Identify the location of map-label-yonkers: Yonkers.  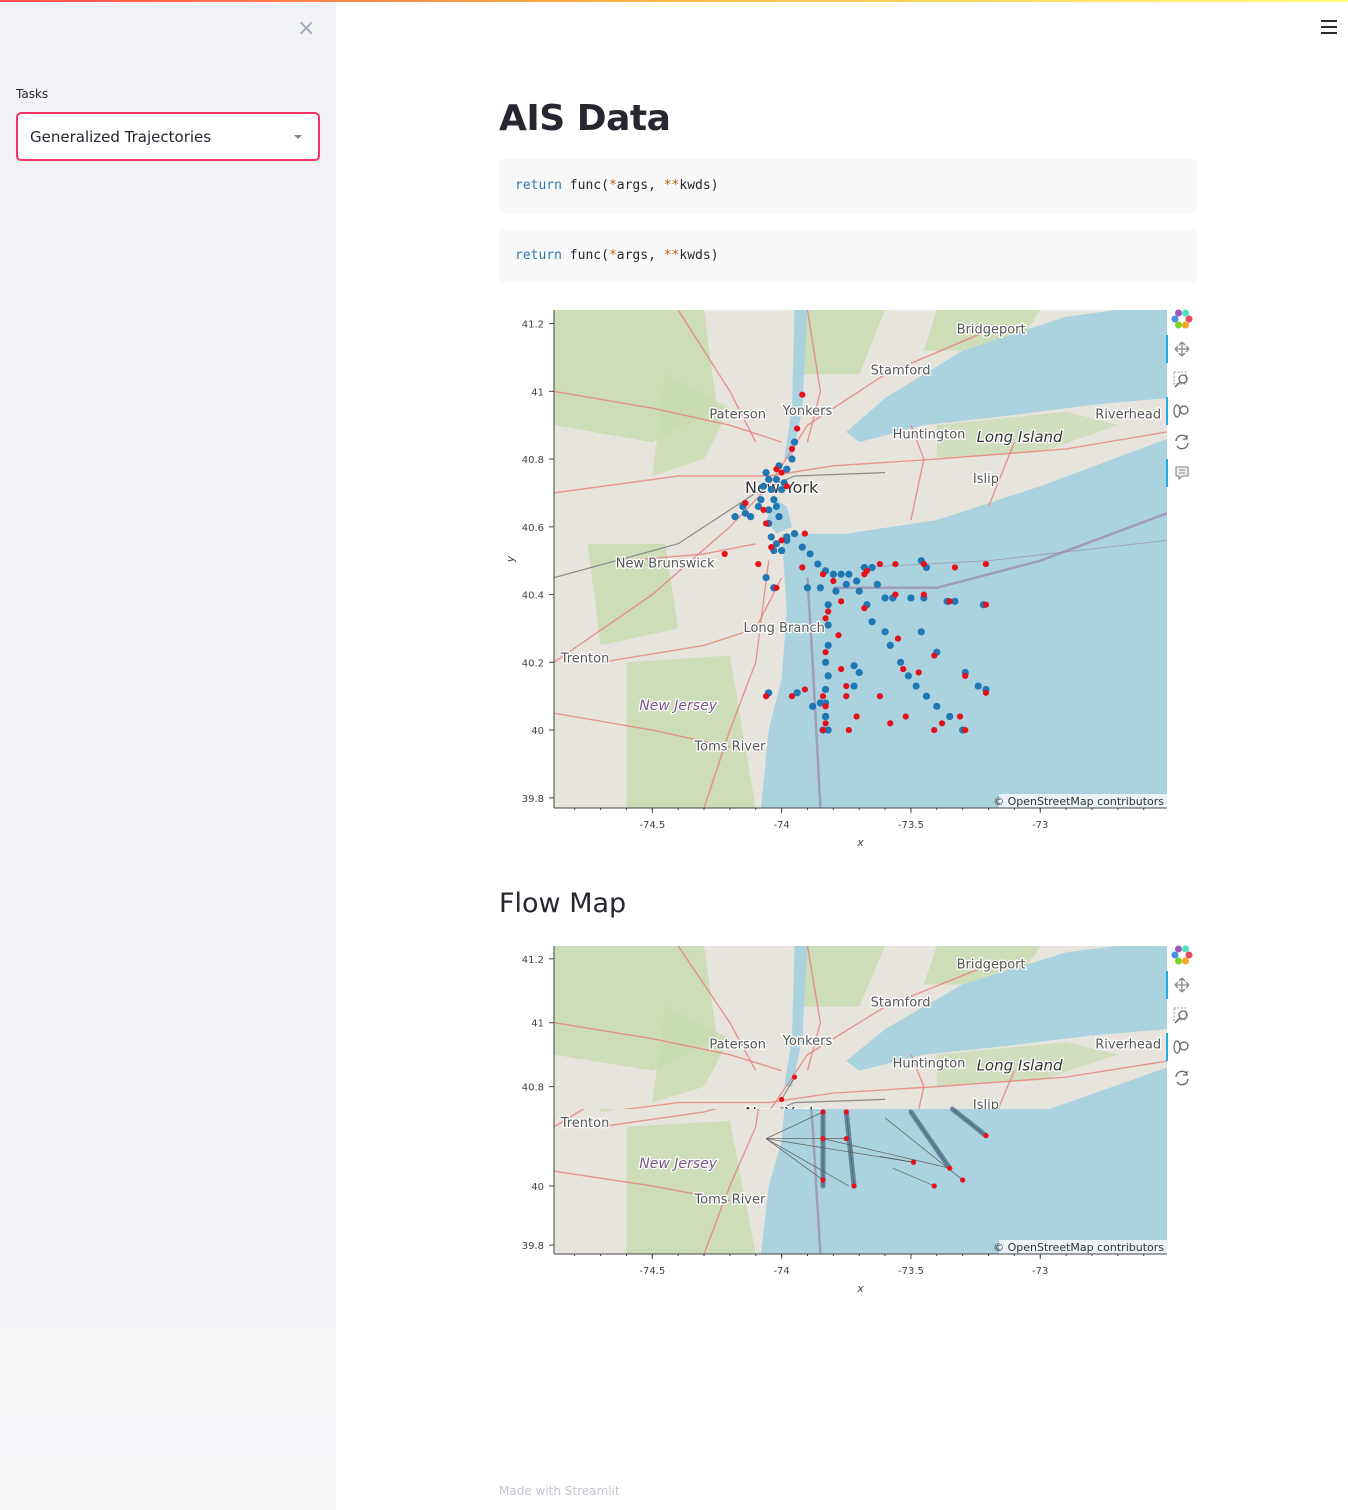
(807, 411).